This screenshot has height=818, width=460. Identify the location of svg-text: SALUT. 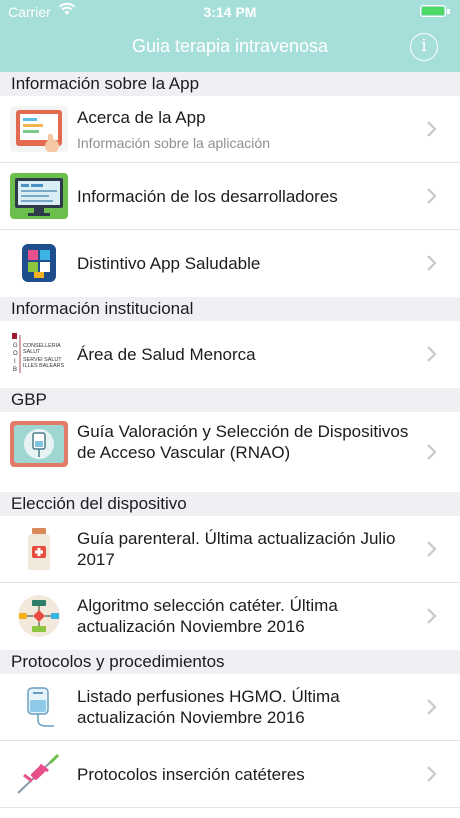
(32, 352).